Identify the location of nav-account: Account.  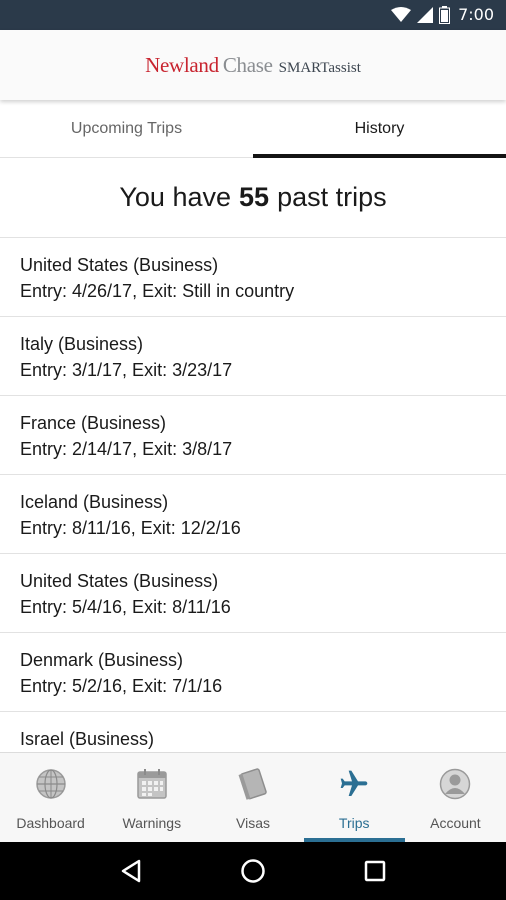
(455, 797).